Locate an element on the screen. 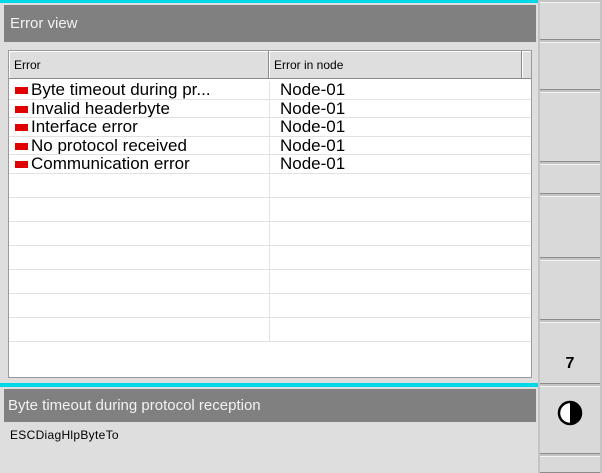  error-text: Communication error is located at coordinates (110, 164).